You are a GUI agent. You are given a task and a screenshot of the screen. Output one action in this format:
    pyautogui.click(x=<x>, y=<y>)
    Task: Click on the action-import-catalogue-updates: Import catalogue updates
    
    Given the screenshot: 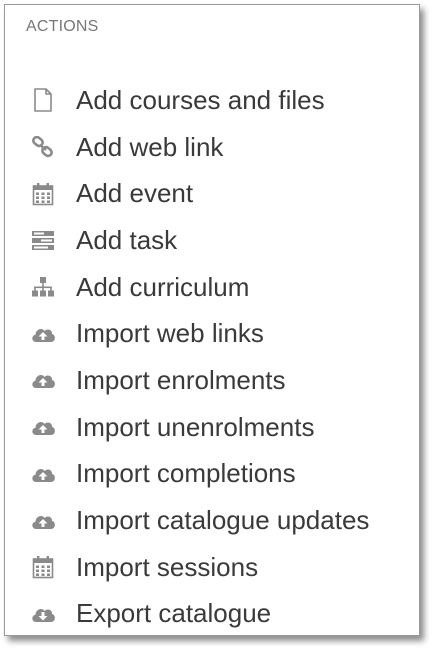 What is the action you would take?
    pyautogui.click(x=212, y=520)
    